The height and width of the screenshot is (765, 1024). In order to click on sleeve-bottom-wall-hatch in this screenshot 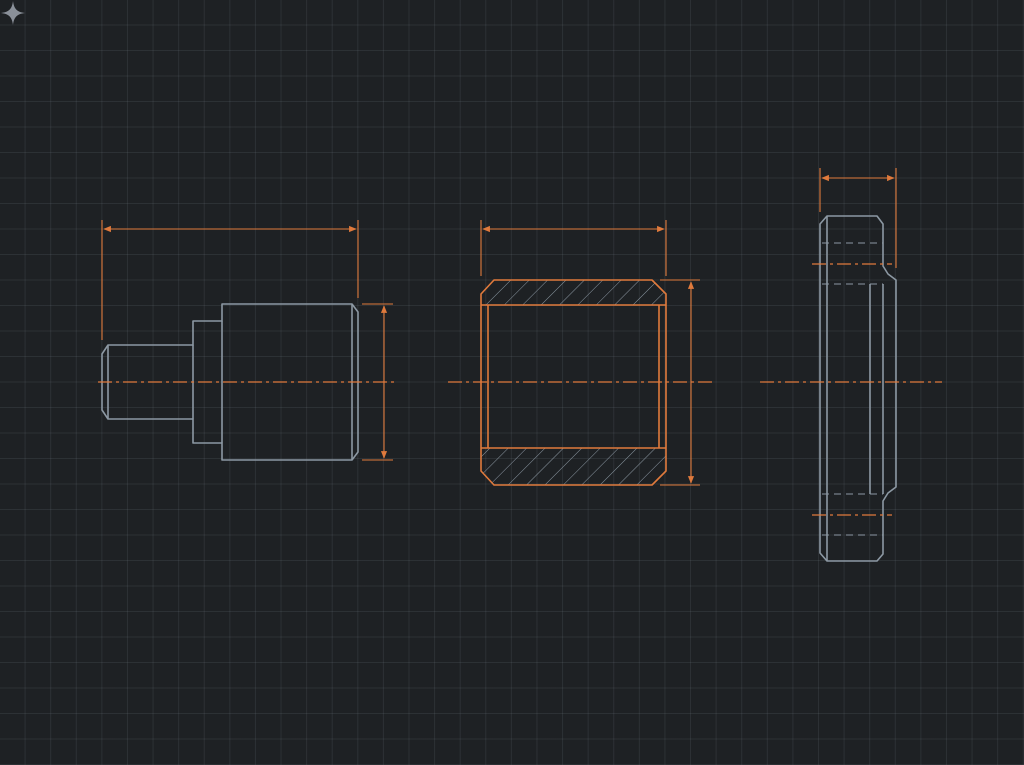, I will do `click(573, 466)`.